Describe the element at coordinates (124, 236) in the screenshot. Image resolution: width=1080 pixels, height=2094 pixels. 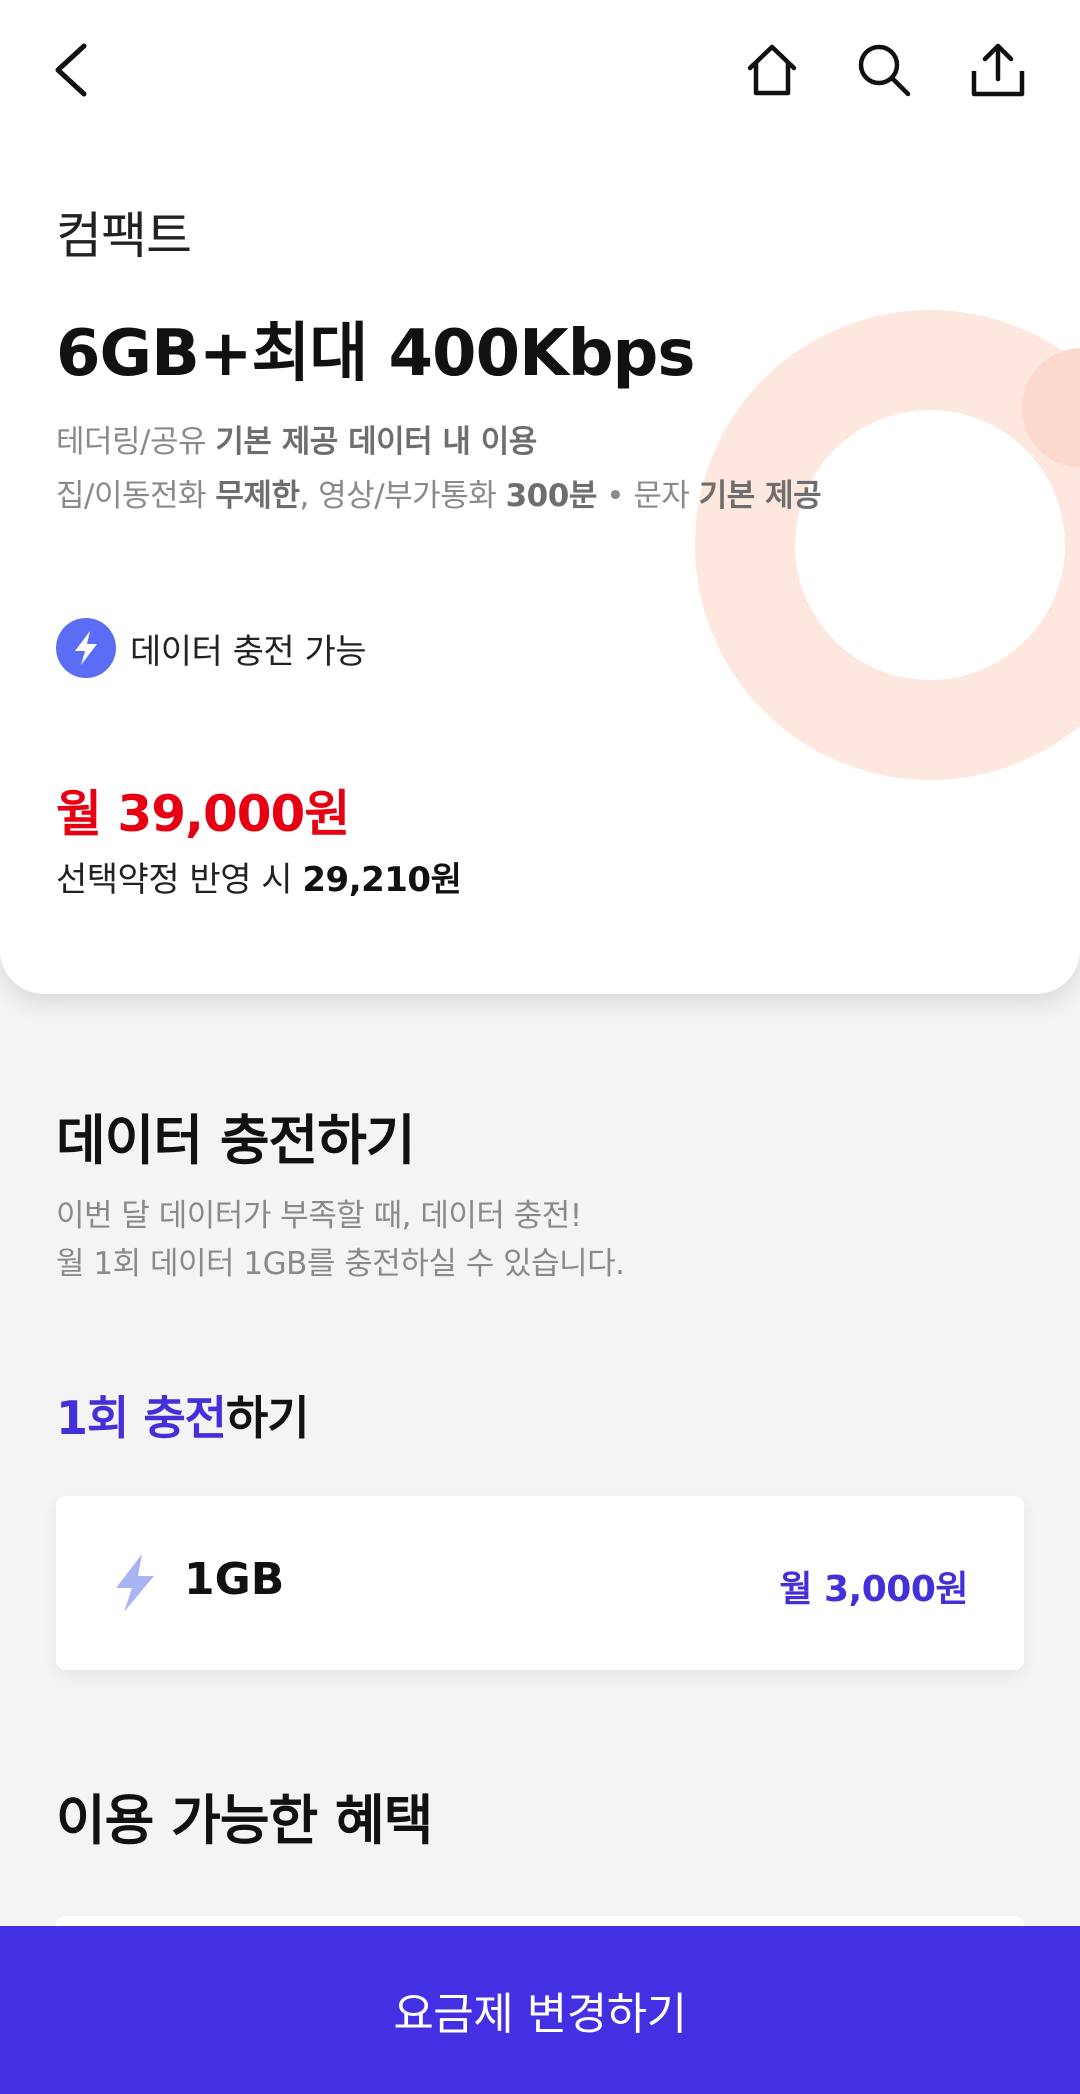
I see `plan-name: 컴팩트` at that location.